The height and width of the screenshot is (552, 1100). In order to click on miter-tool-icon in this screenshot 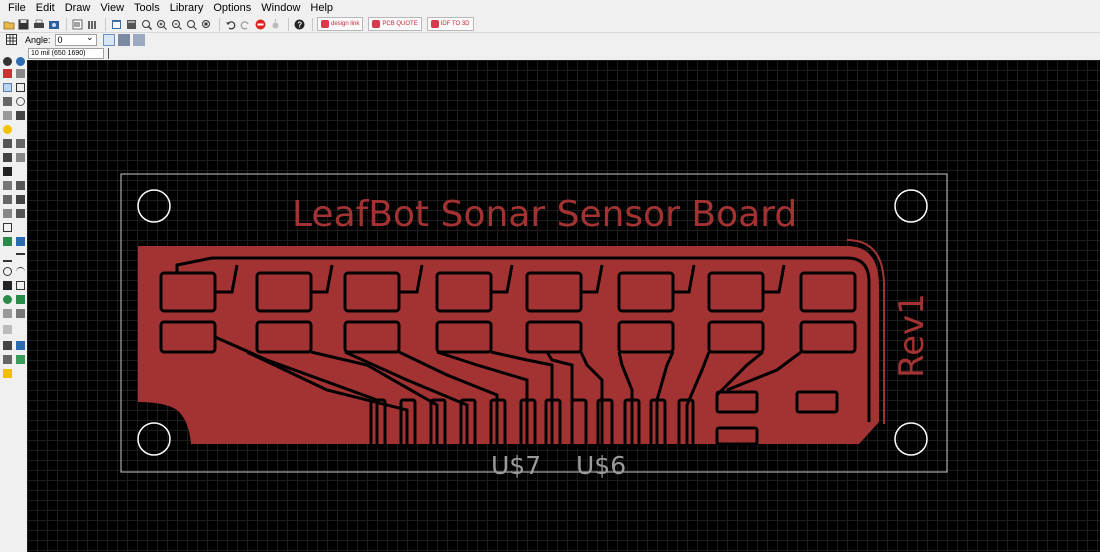, I will do `click(20, 199)`.